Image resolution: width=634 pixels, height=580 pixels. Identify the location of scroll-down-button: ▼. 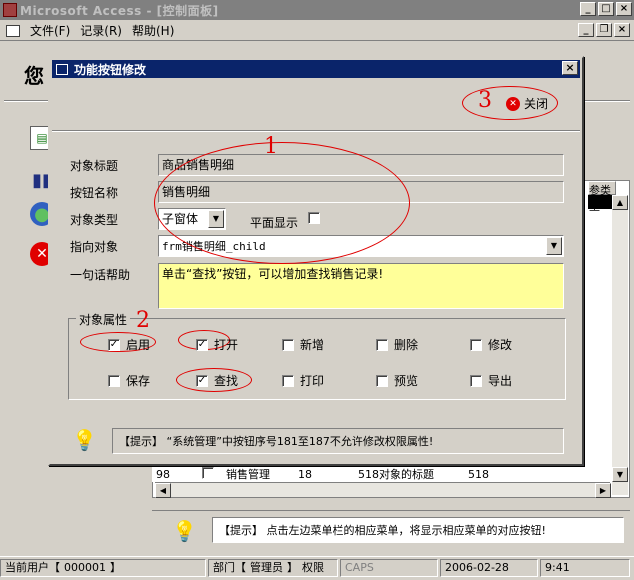
(620, 474).